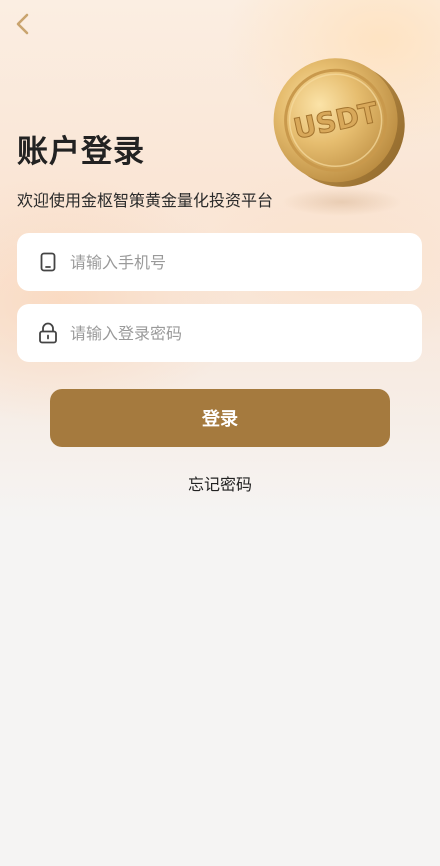 The height and width of the screenshot is (866, 440). Describe the element at coordinates (220, 418) in the screenshot. I see `login-button: 登录` at that location.